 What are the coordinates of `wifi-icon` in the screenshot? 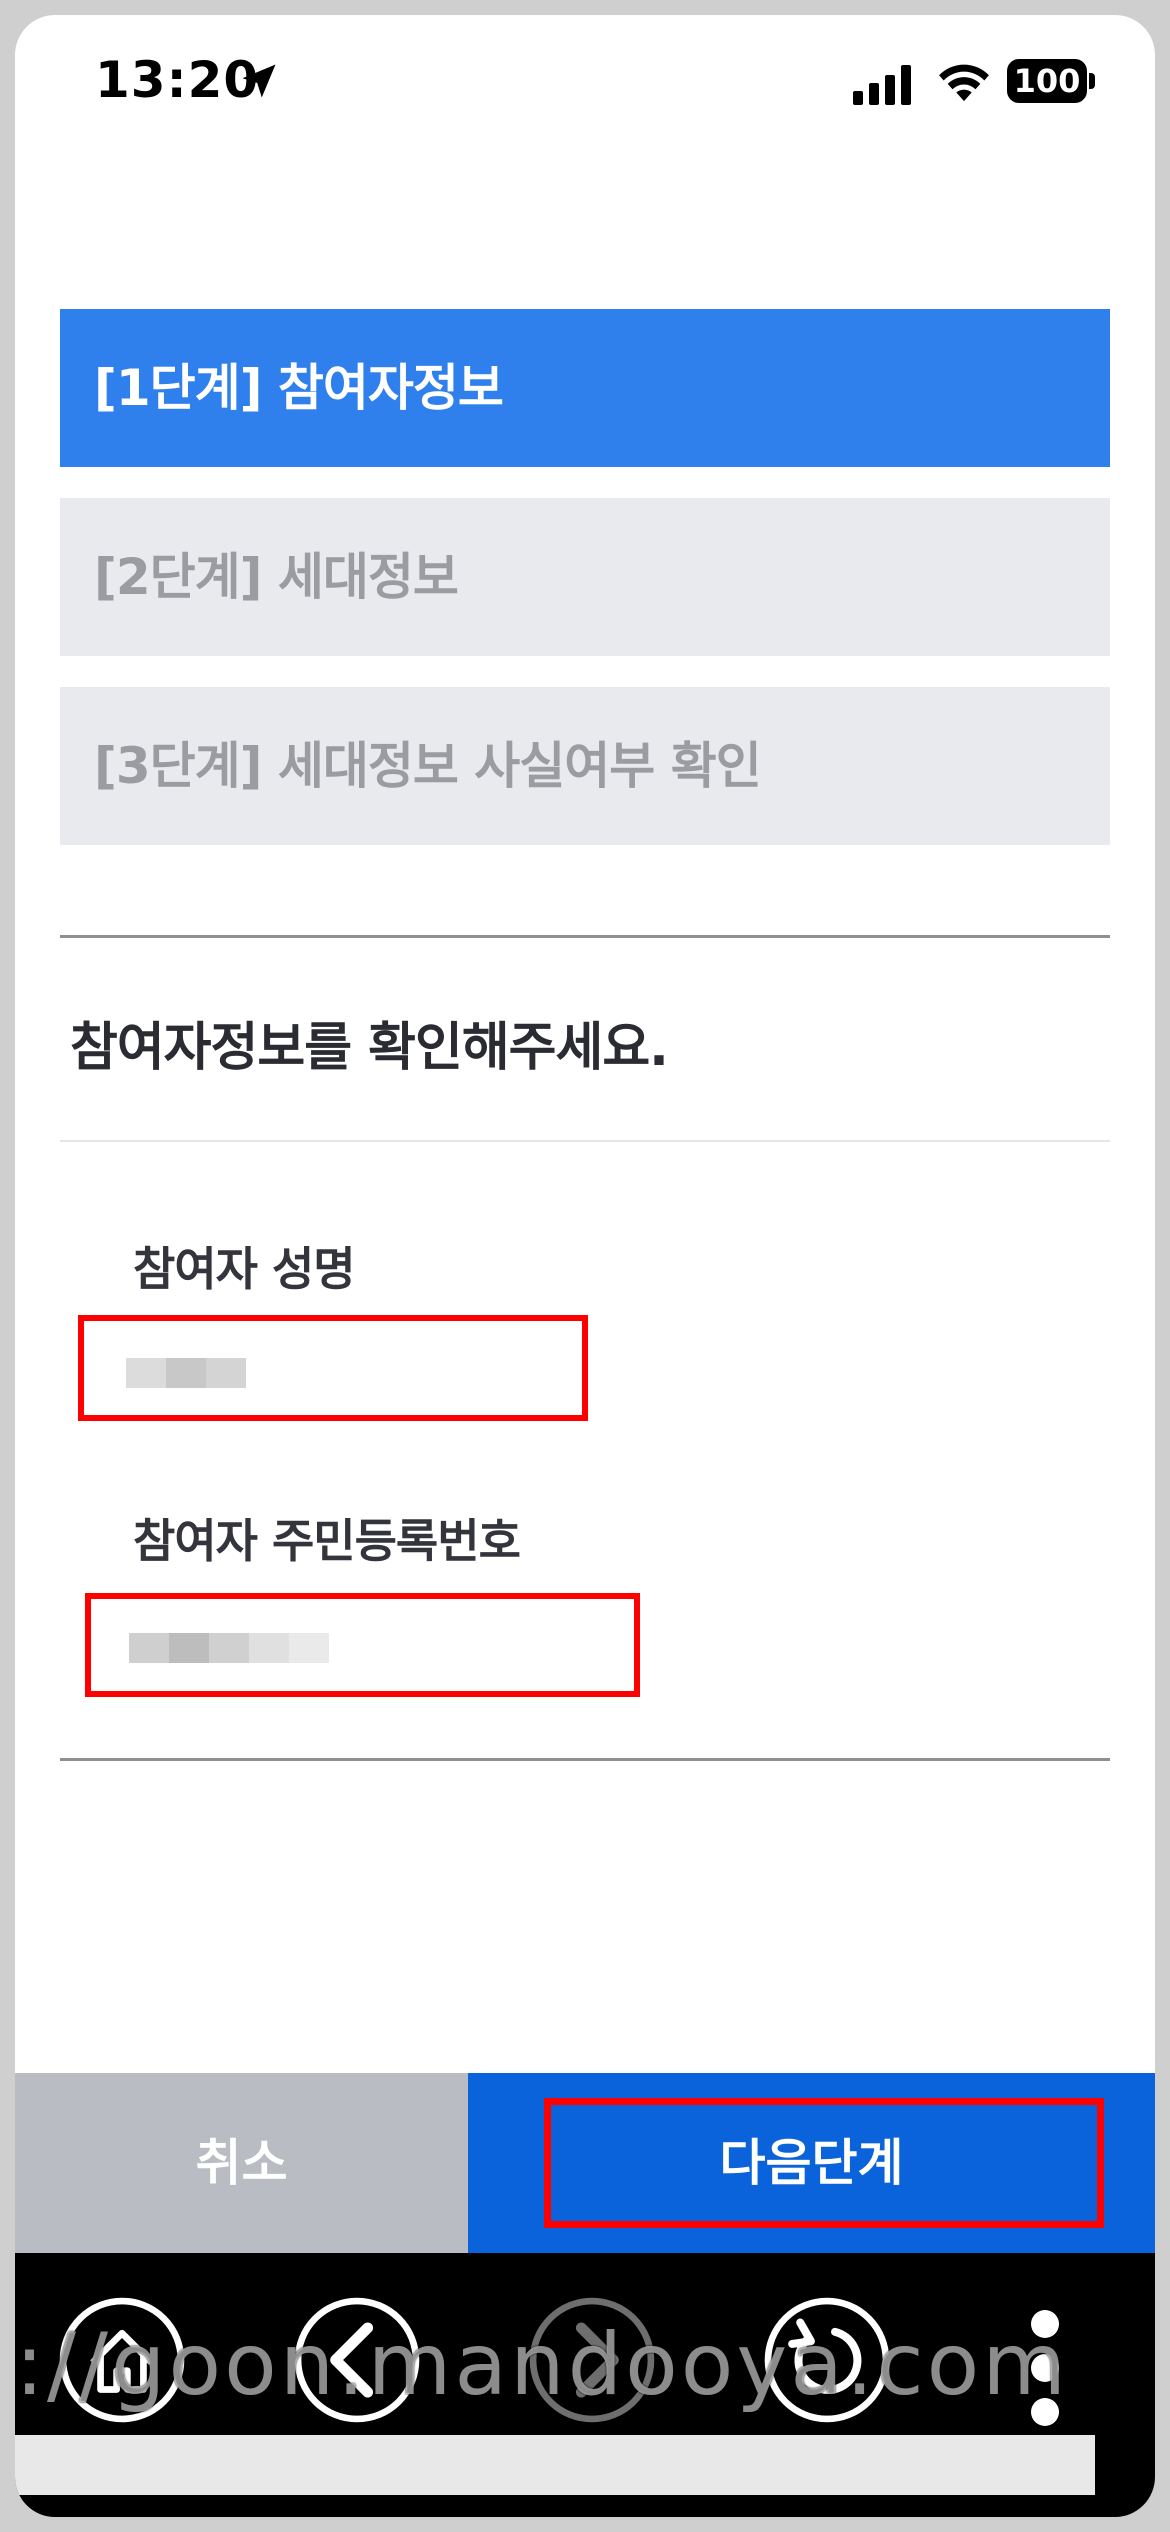 It's located at (964, 83).